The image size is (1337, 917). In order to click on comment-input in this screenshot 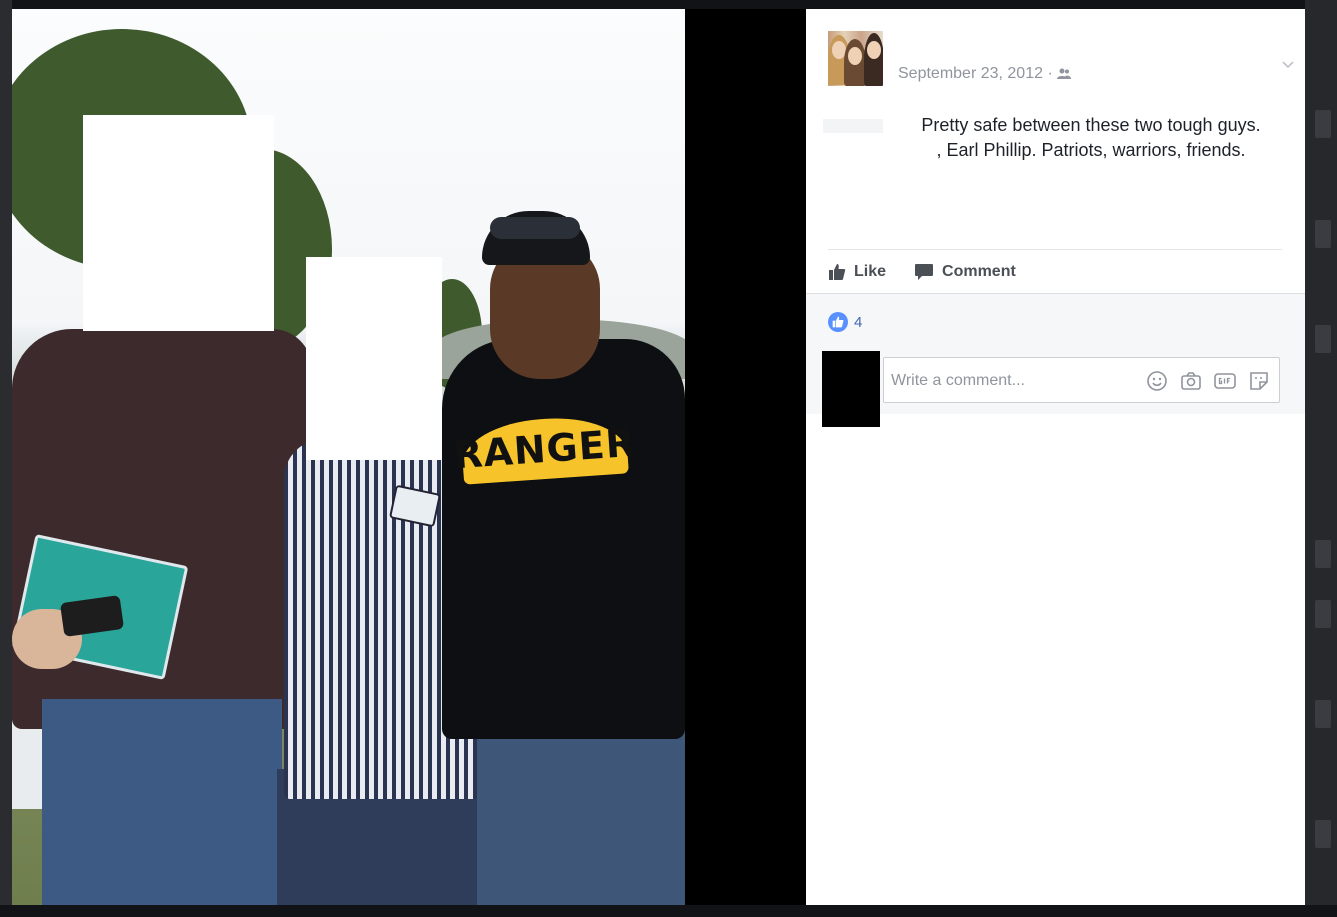, I will do `click(1016, 381)`.